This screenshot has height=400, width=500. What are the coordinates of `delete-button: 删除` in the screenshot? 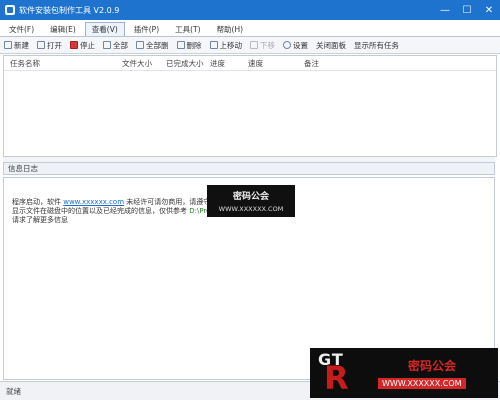 It's located at (189, 45).